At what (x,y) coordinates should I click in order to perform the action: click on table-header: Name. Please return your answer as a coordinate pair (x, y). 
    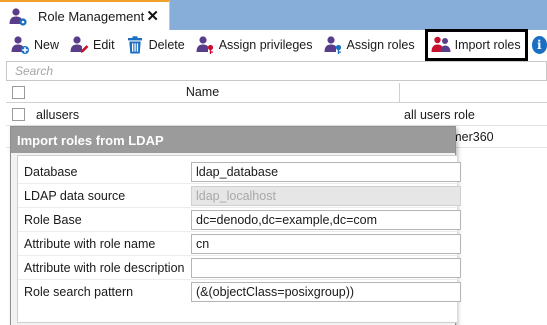
    Looking at the image, I should click on (276, 93).